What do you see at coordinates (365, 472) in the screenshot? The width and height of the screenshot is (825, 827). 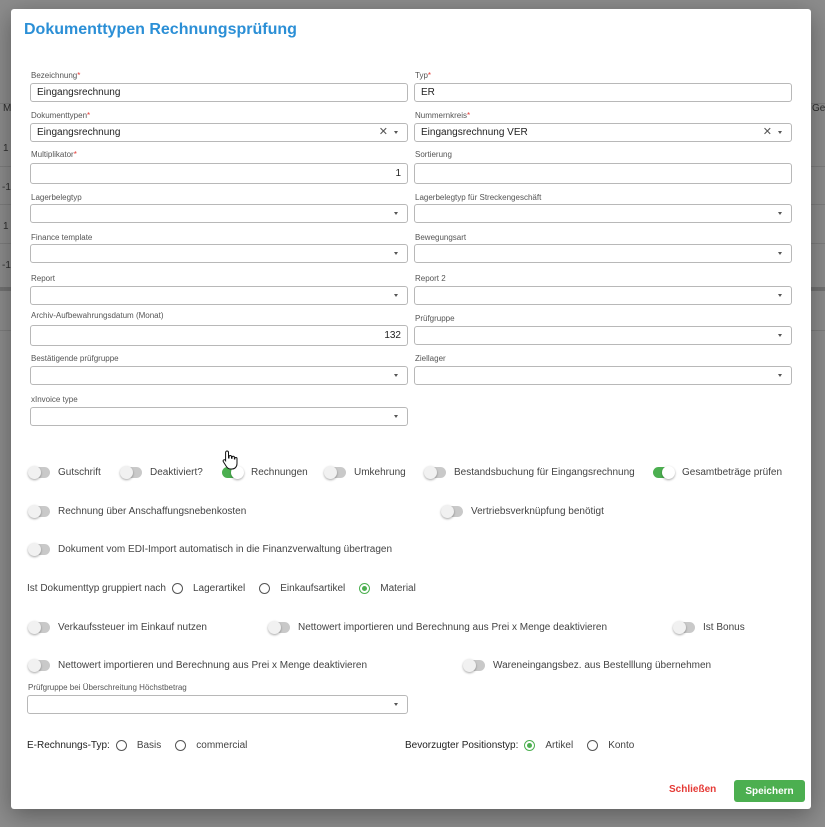 I see `umkehrung-toggle: Umkehrung` at bounding box center [365, 472].